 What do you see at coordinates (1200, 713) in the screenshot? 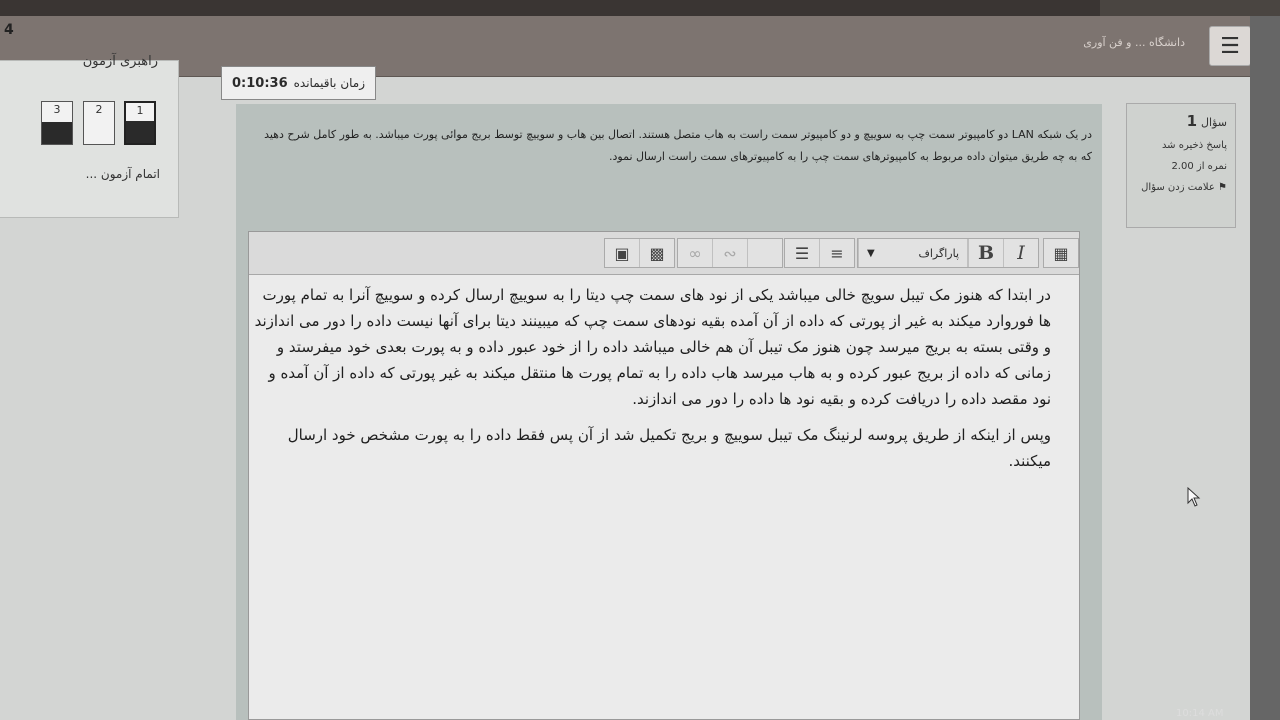
I see `taskbar-clock: 10:14 AM` at bounding box center [1200, 713].